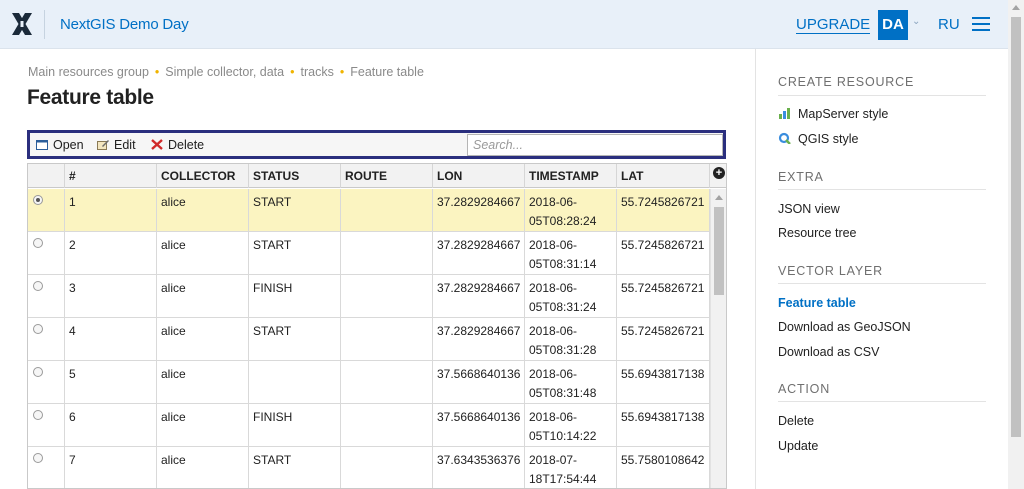 Image resolution: width=1024 pixels, height=489 pixels. I want to click on breadcrumb-item: Simple collector, data, so click(224, 72).